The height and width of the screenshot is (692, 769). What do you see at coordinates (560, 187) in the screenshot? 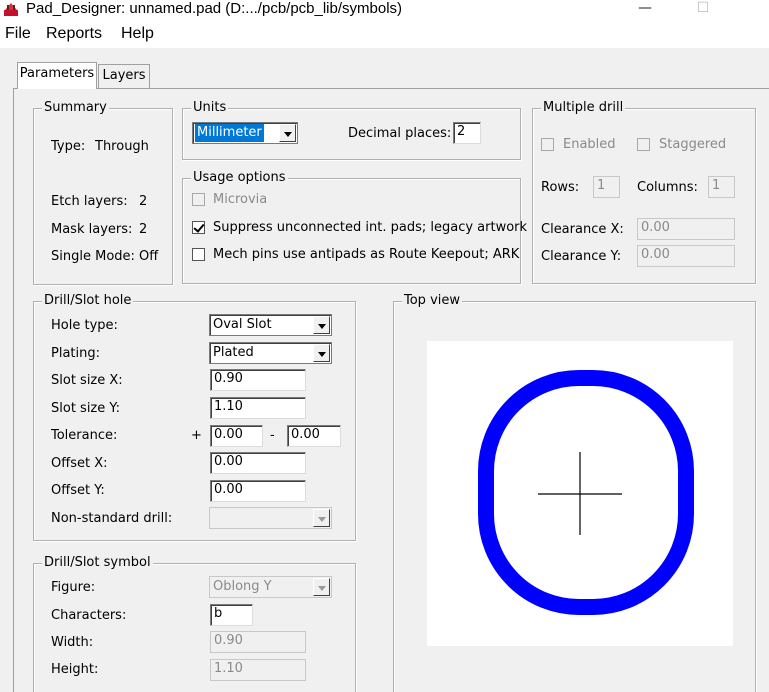
I see `rows-label: Rows:` at bounding box center [560, 187].